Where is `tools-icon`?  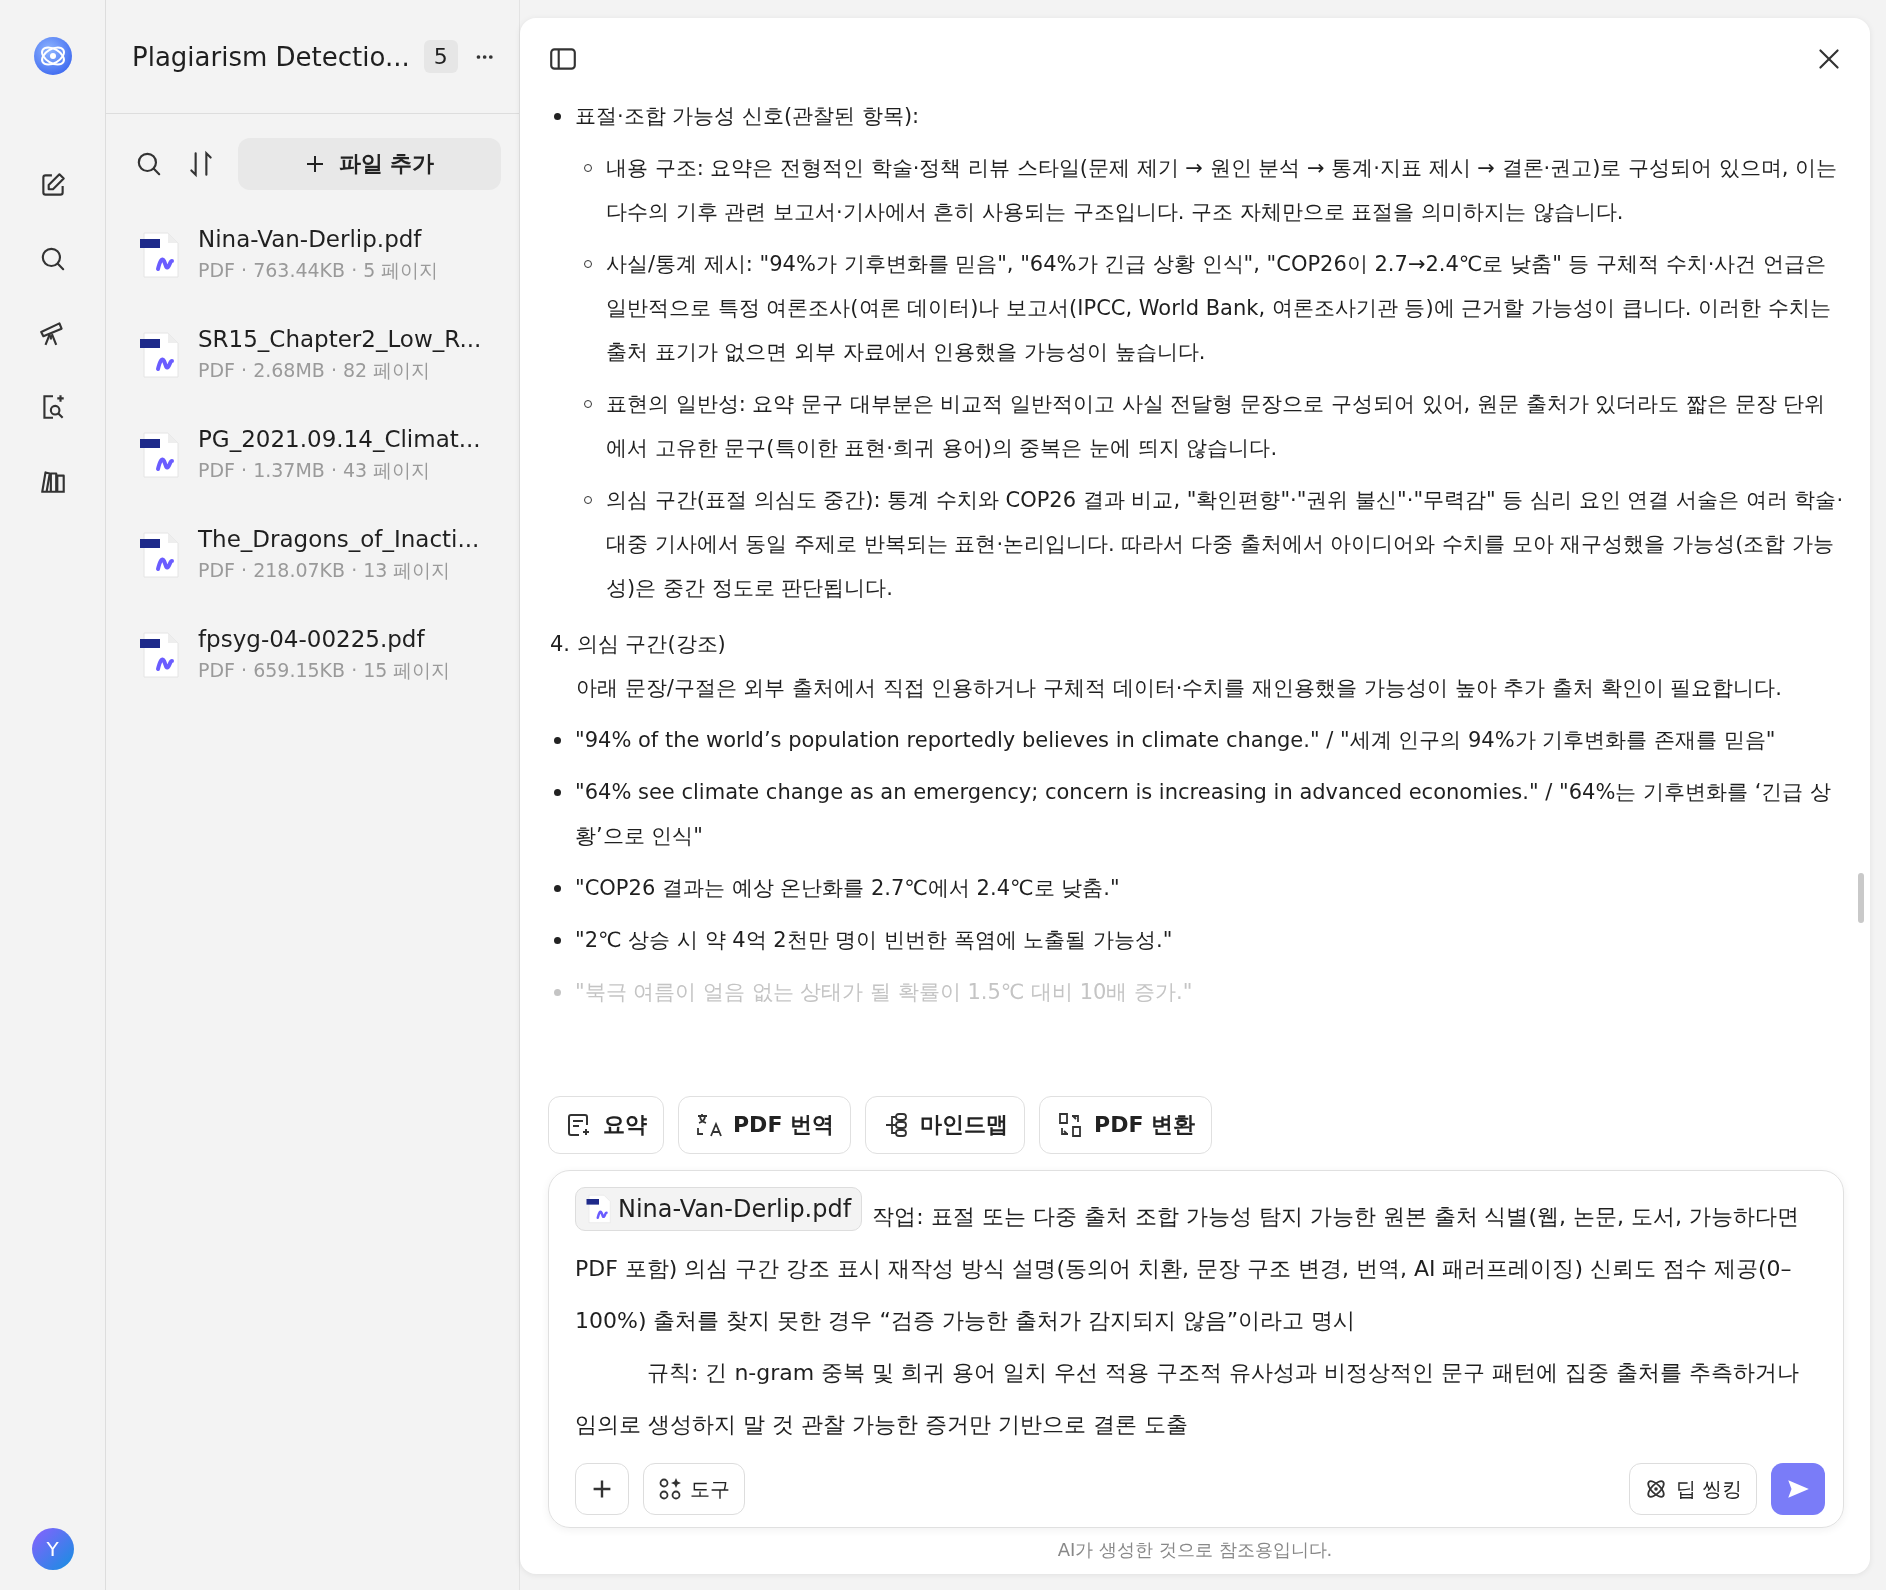 tools-icon is located at coordinates (670, 1489).